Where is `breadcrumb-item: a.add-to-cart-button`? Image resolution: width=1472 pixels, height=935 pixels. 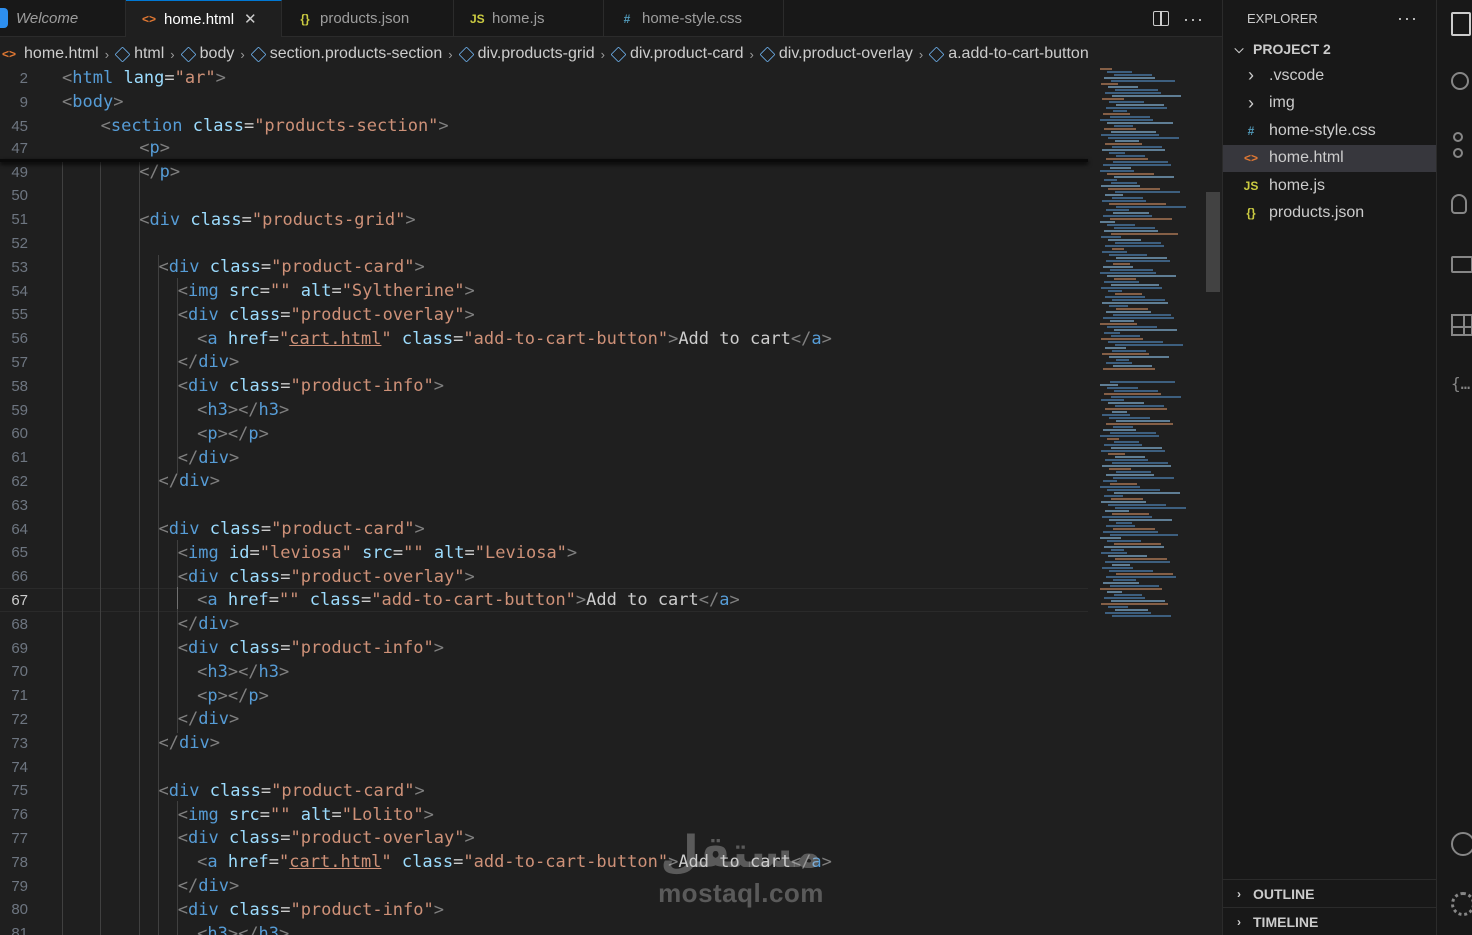
breadcrumb-item: a.add-to-cart-button is located at coordinates (1008, 54).